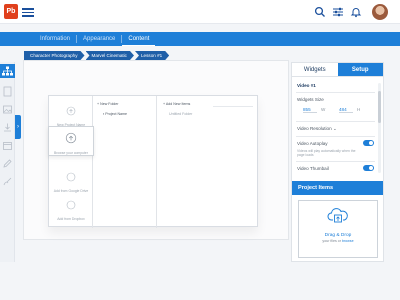  What do you see at coordinates (200, 12) in the screenshot?
I see `top-bar: Pb` at bounding box center [200, 12].